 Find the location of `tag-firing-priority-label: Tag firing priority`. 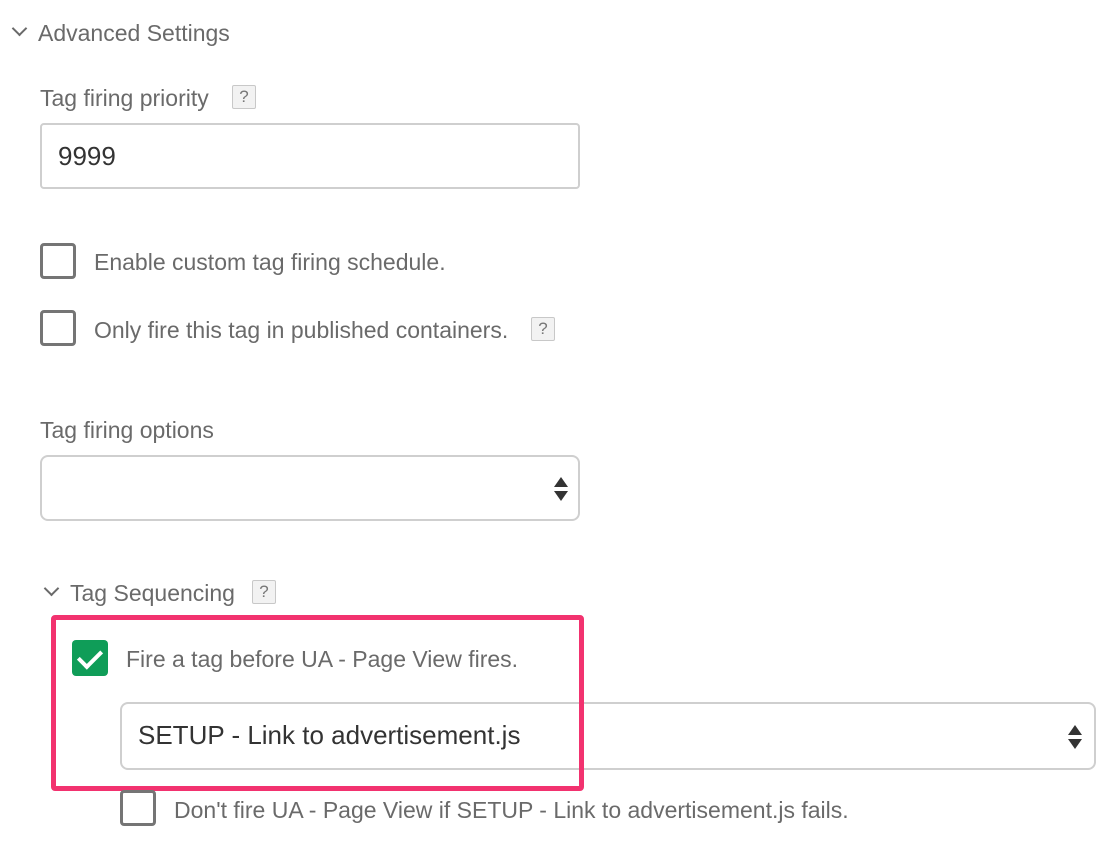

tag-firing-priority-label: Tag firing priority is located at coordinates (124, 98).